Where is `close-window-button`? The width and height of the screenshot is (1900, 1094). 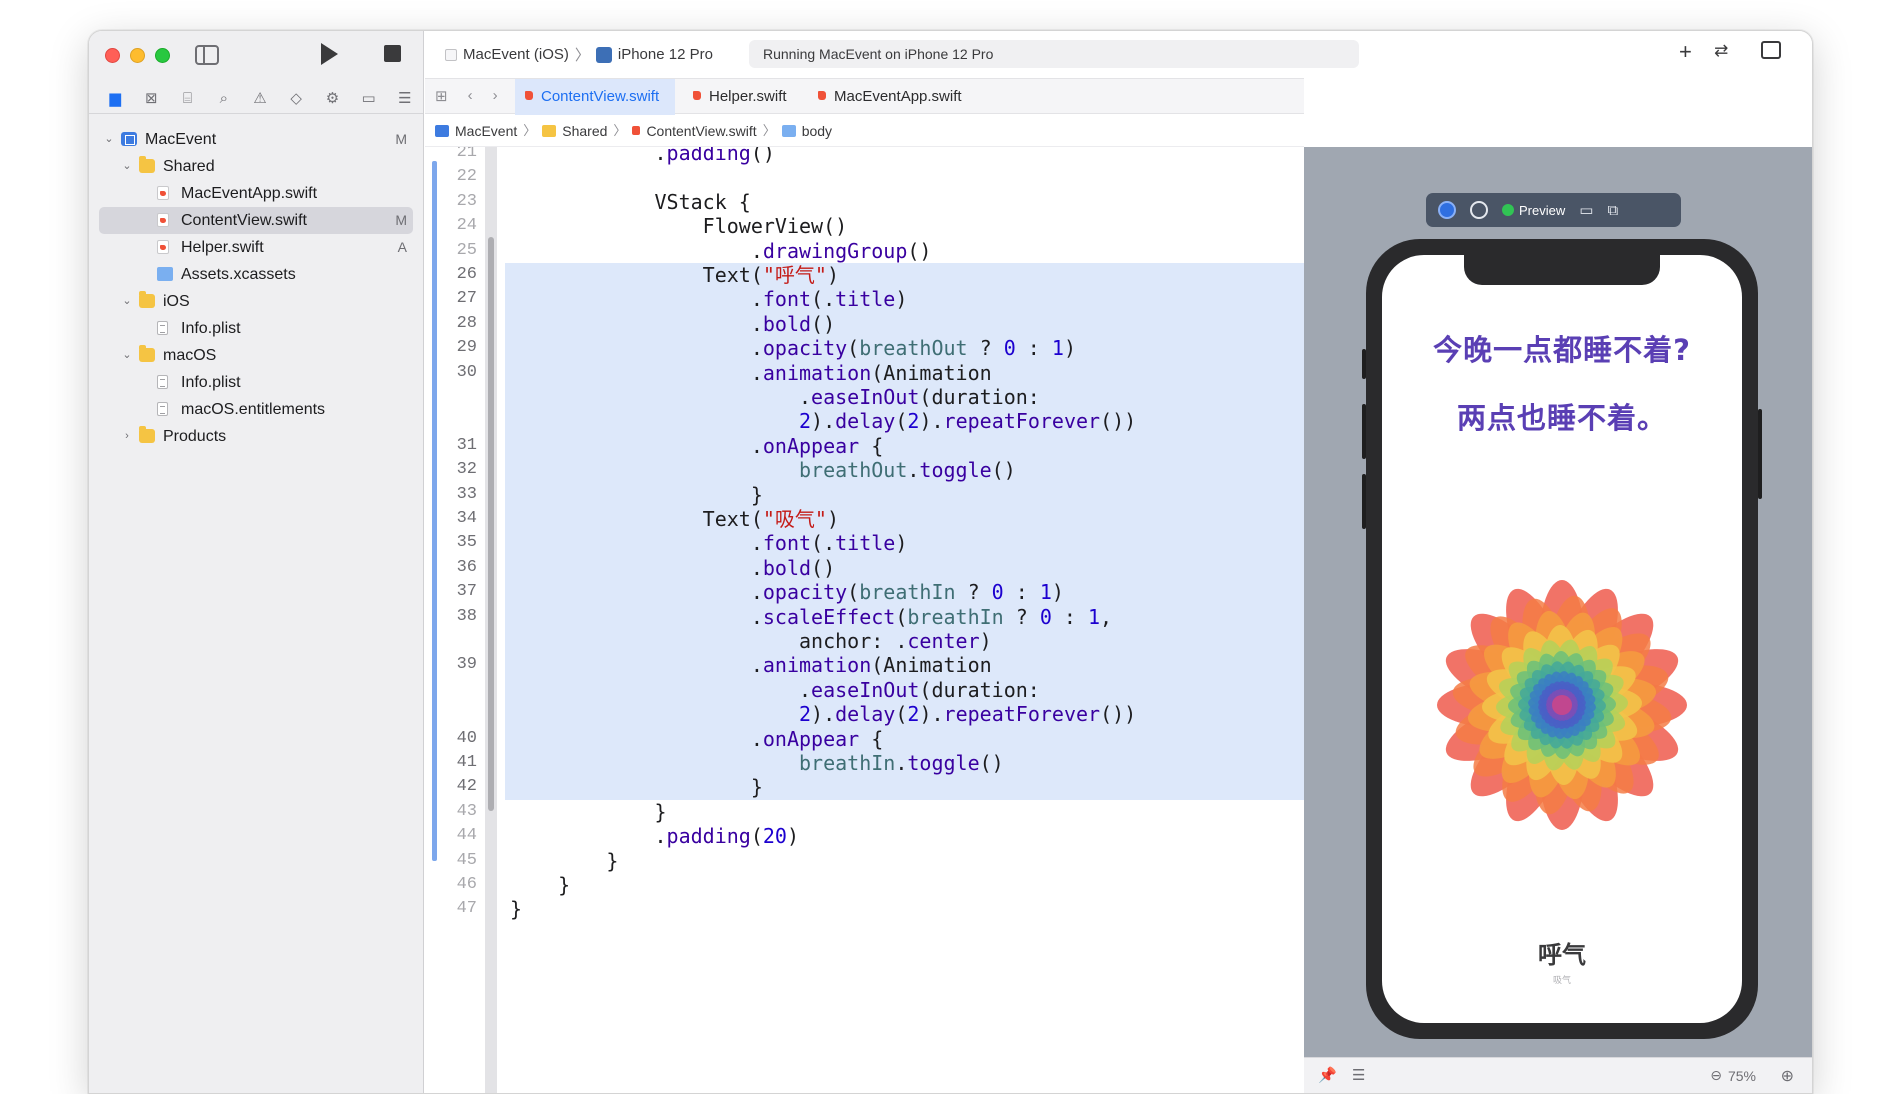
close-window-button is located at coordinates (112, 55).